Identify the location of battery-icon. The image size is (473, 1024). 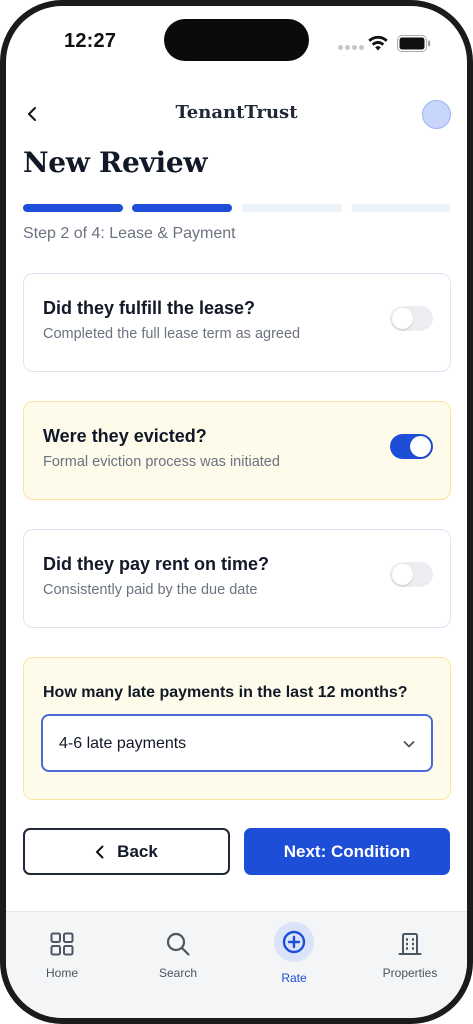
(414, 43).